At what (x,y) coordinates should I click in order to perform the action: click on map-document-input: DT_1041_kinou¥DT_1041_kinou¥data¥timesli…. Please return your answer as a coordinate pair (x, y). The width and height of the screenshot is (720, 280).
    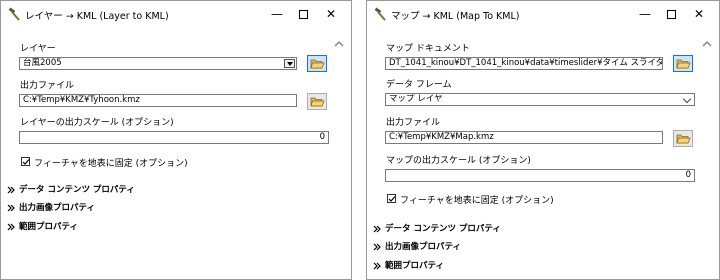
    Looking at the image, I should click on (524, 63).